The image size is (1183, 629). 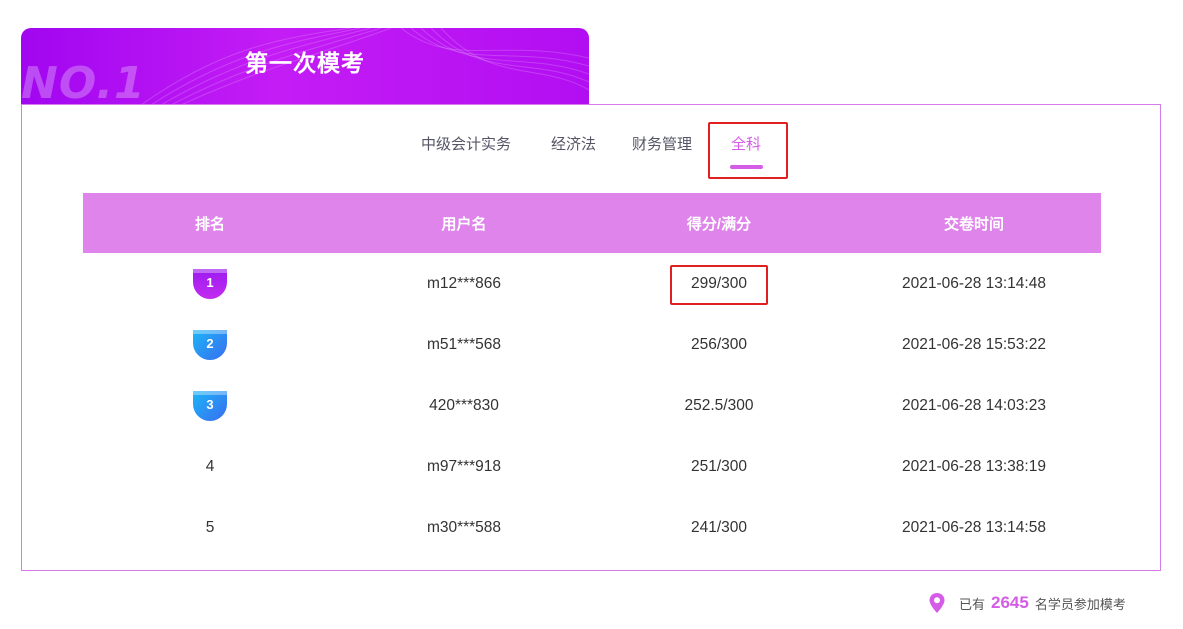 What do you see at coordinates (748, 150) in the screenshot?
I see `highlight-box-tab` at bounding box center [748, 150].